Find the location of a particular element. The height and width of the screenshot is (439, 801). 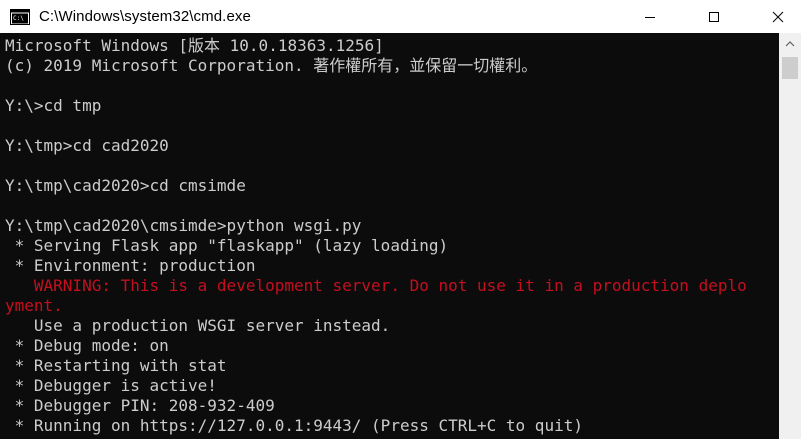

scrollbar-thumb is located at coordinates (790, 68).